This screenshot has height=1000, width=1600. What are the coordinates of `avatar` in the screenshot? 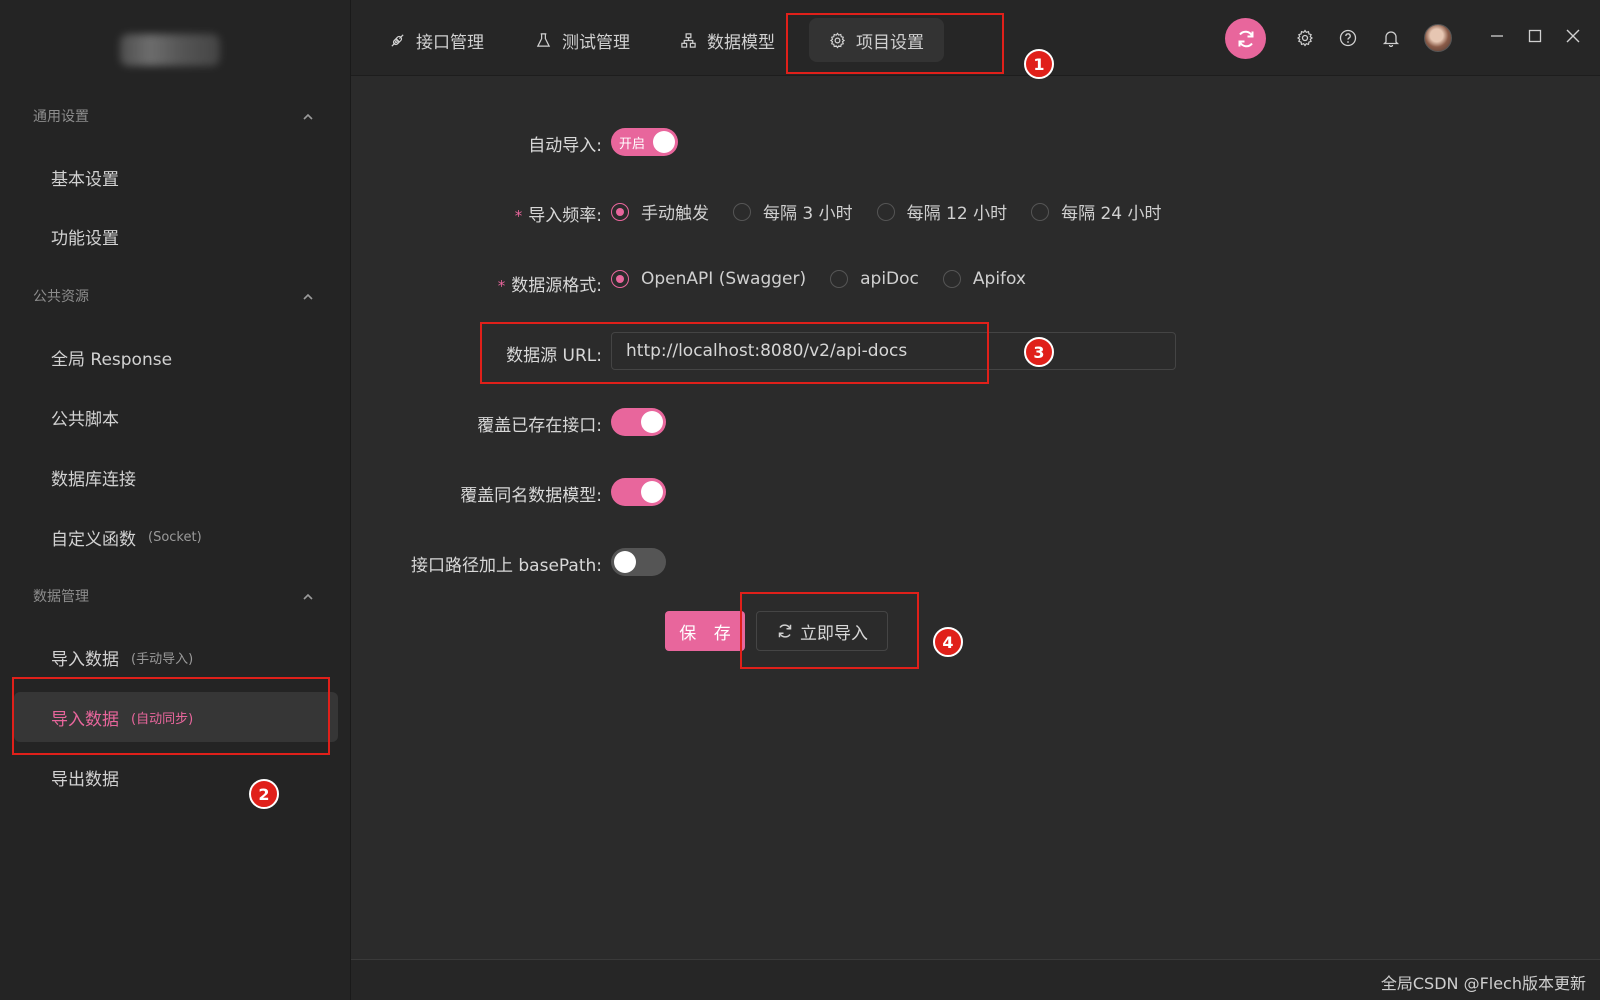 It's located at (1438, 38).